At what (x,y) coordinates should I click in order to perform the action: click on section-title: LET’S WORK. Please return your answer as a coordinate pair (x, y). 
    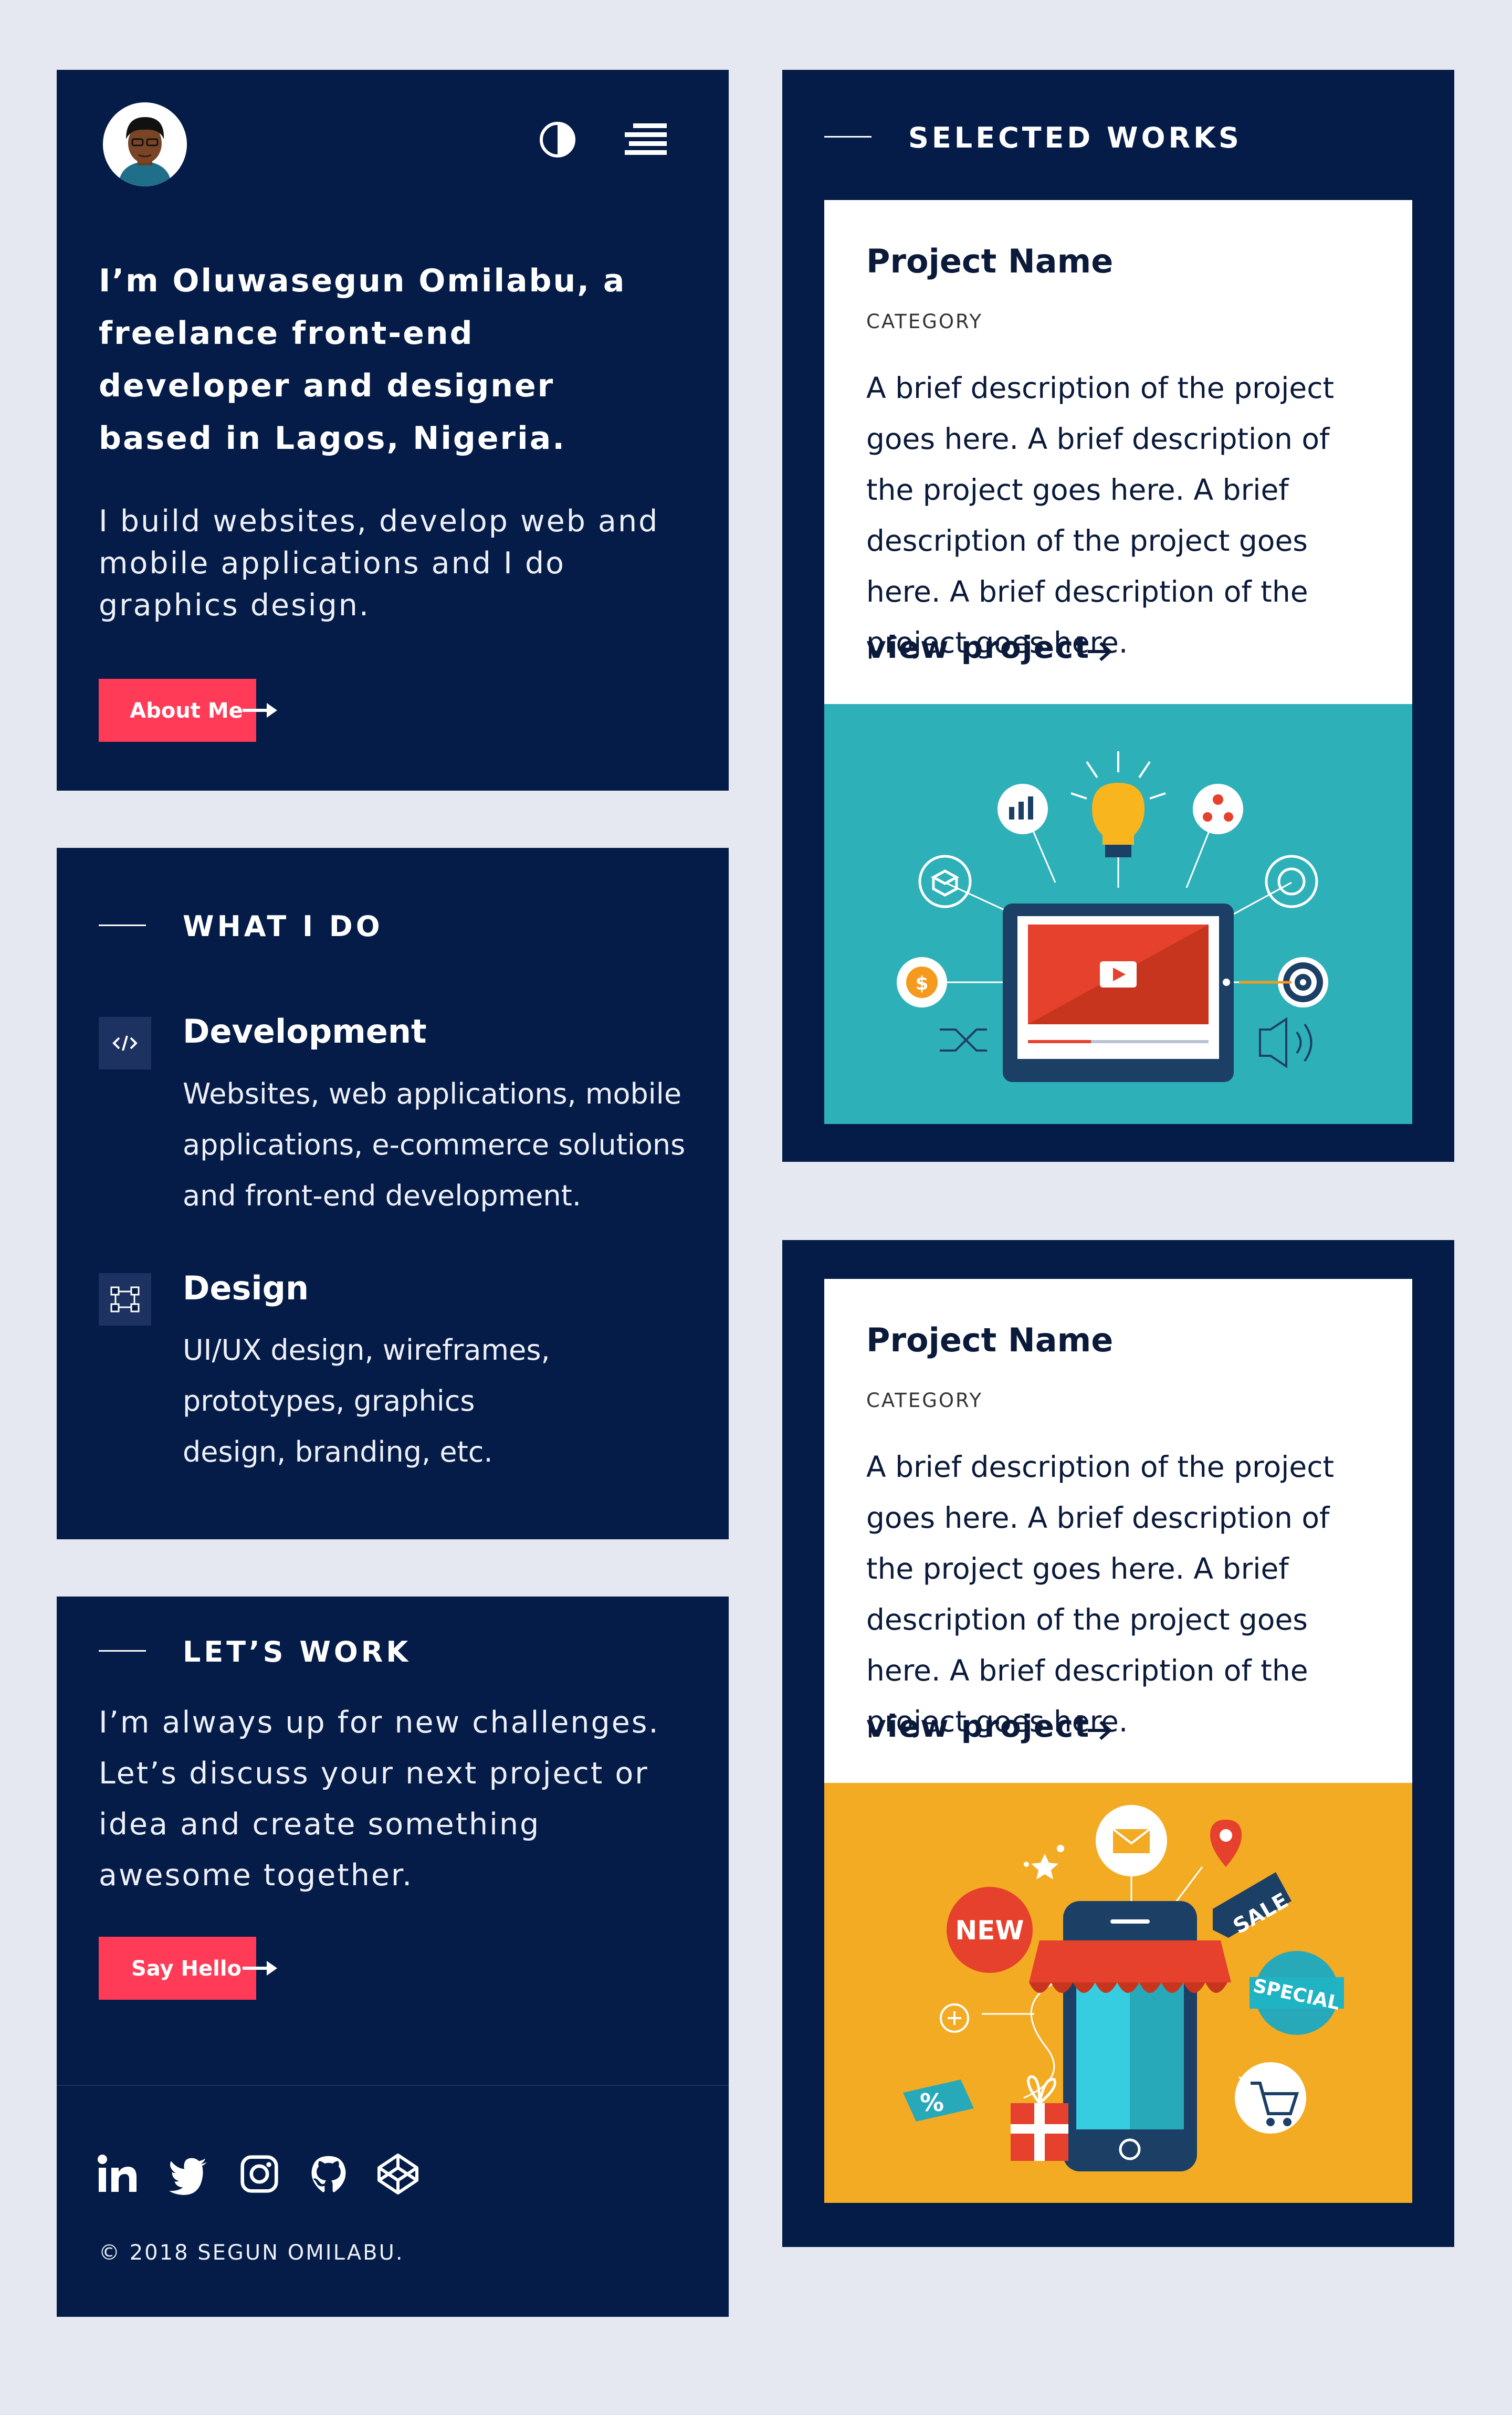
    Looking at the image, I should click on (297, 1651).